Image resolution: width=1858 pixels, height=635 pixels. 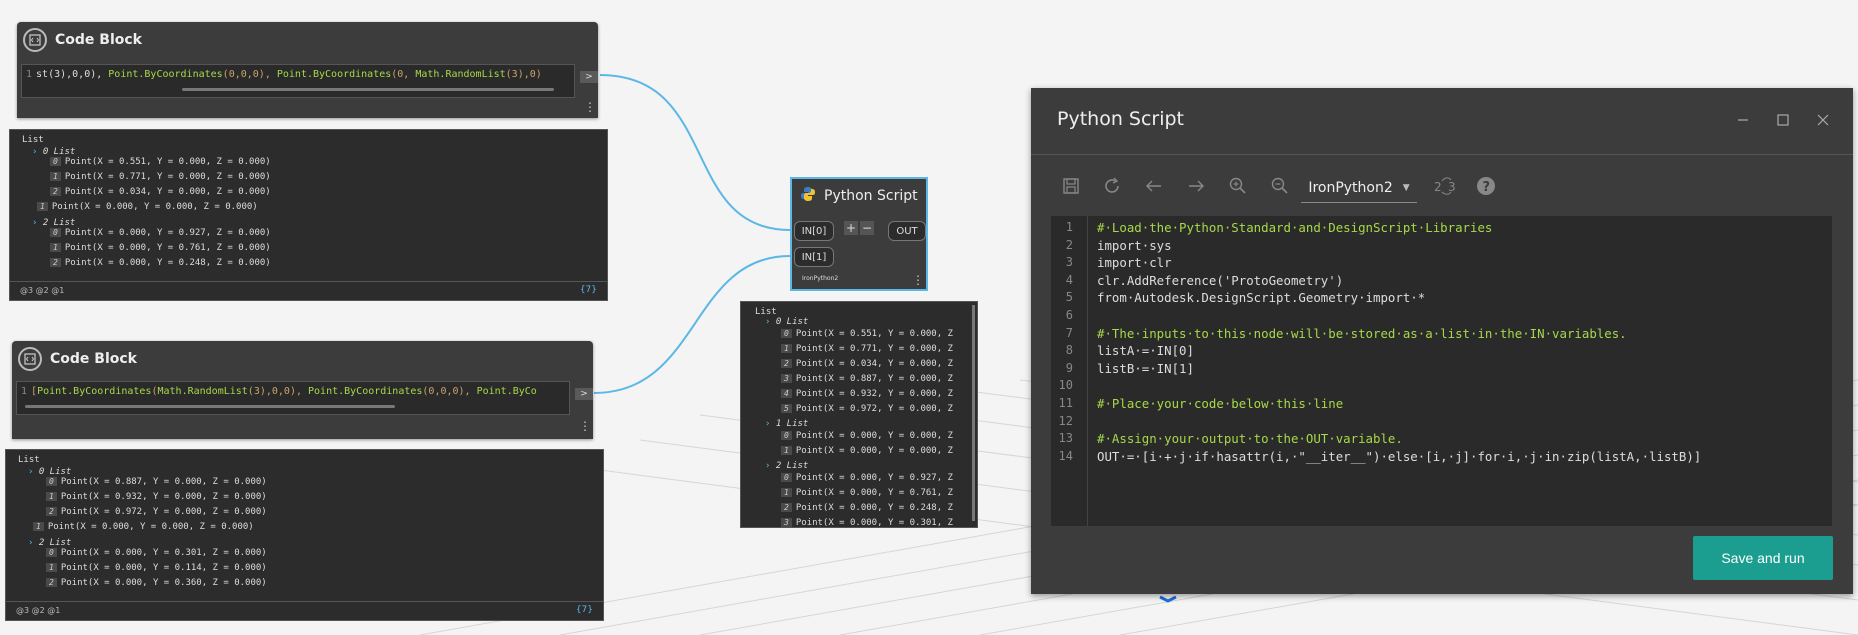 What do you see at coordinates (202, 391) in the screenshot?
I see `code-text: Math.RandomList` at bounding box center [202, 391].